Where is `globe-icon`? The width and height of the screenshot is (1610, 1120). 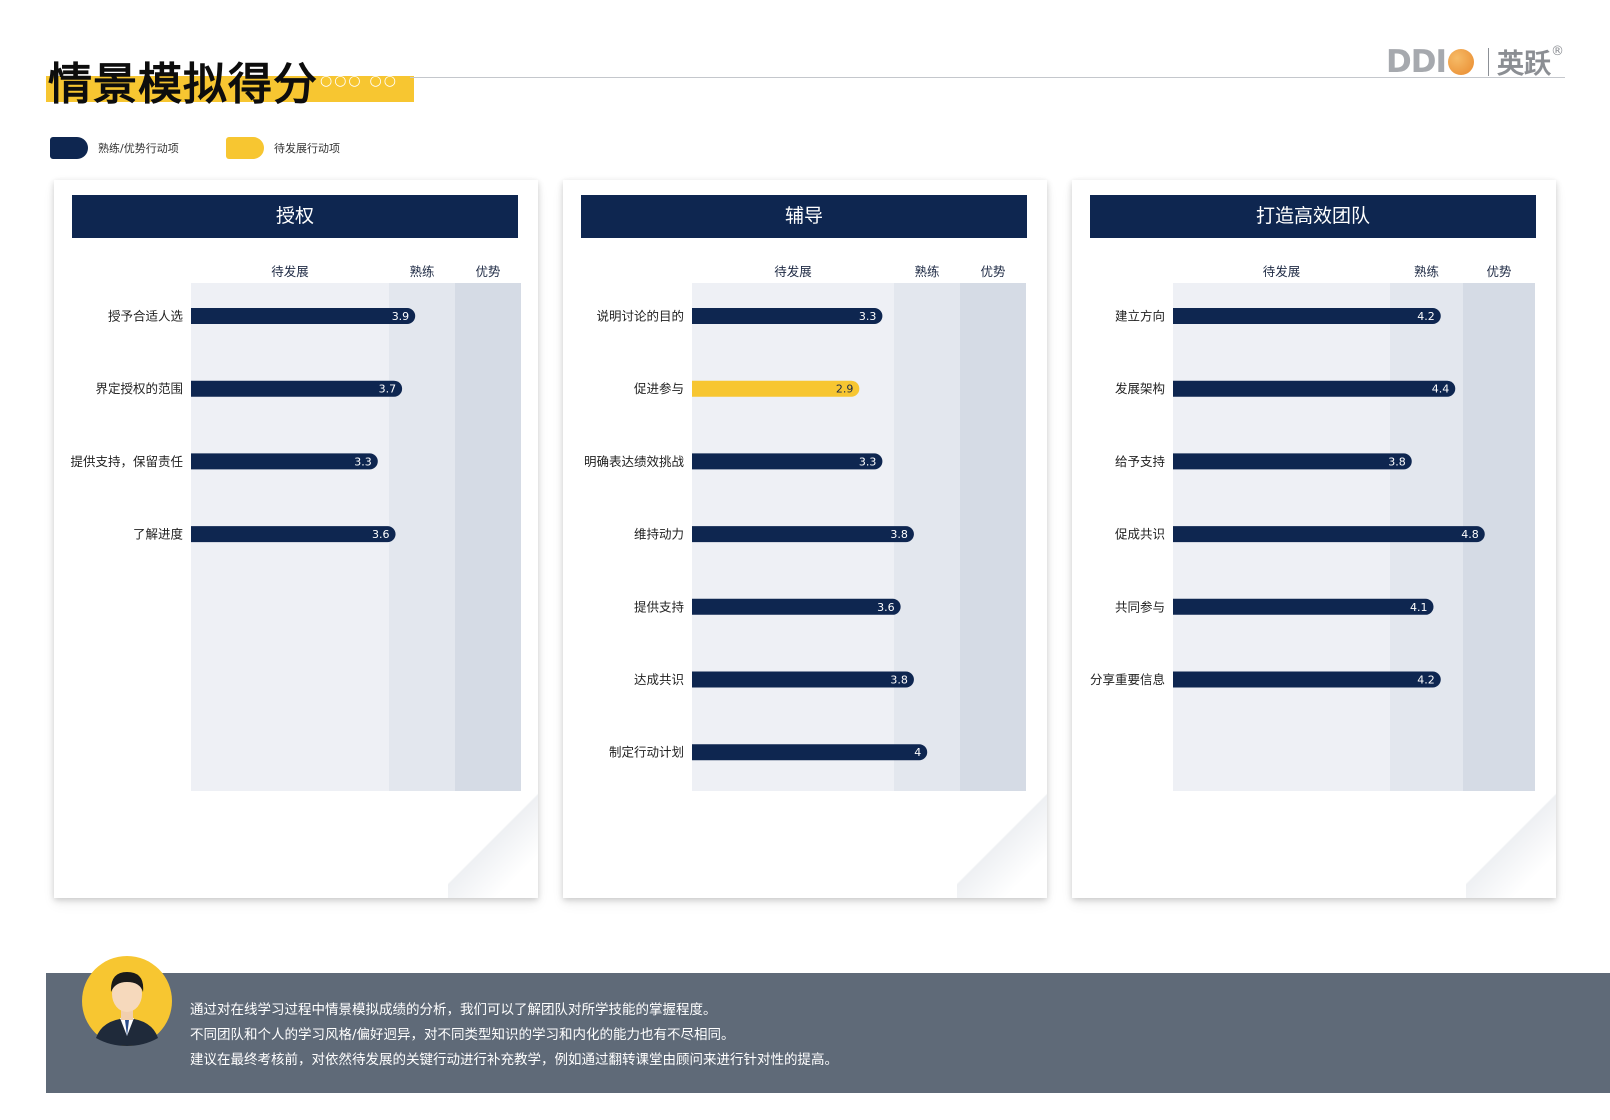 globe-icon is located at coordinates (1461, 61).